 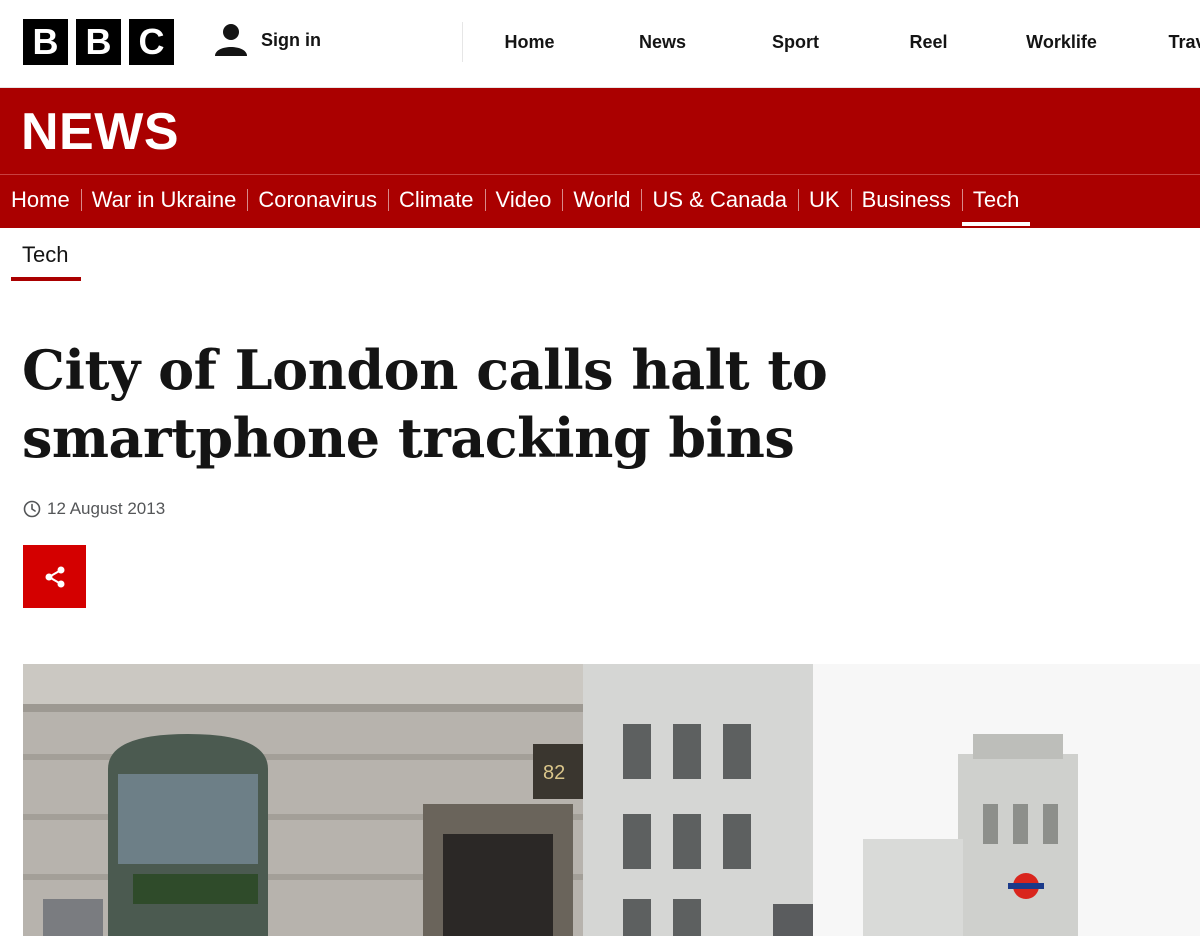 What do you see at coordinates (719, 200) in the screenshot?
I see `subnav-us-canada: US & Canada` at bounding box center [719, 200].